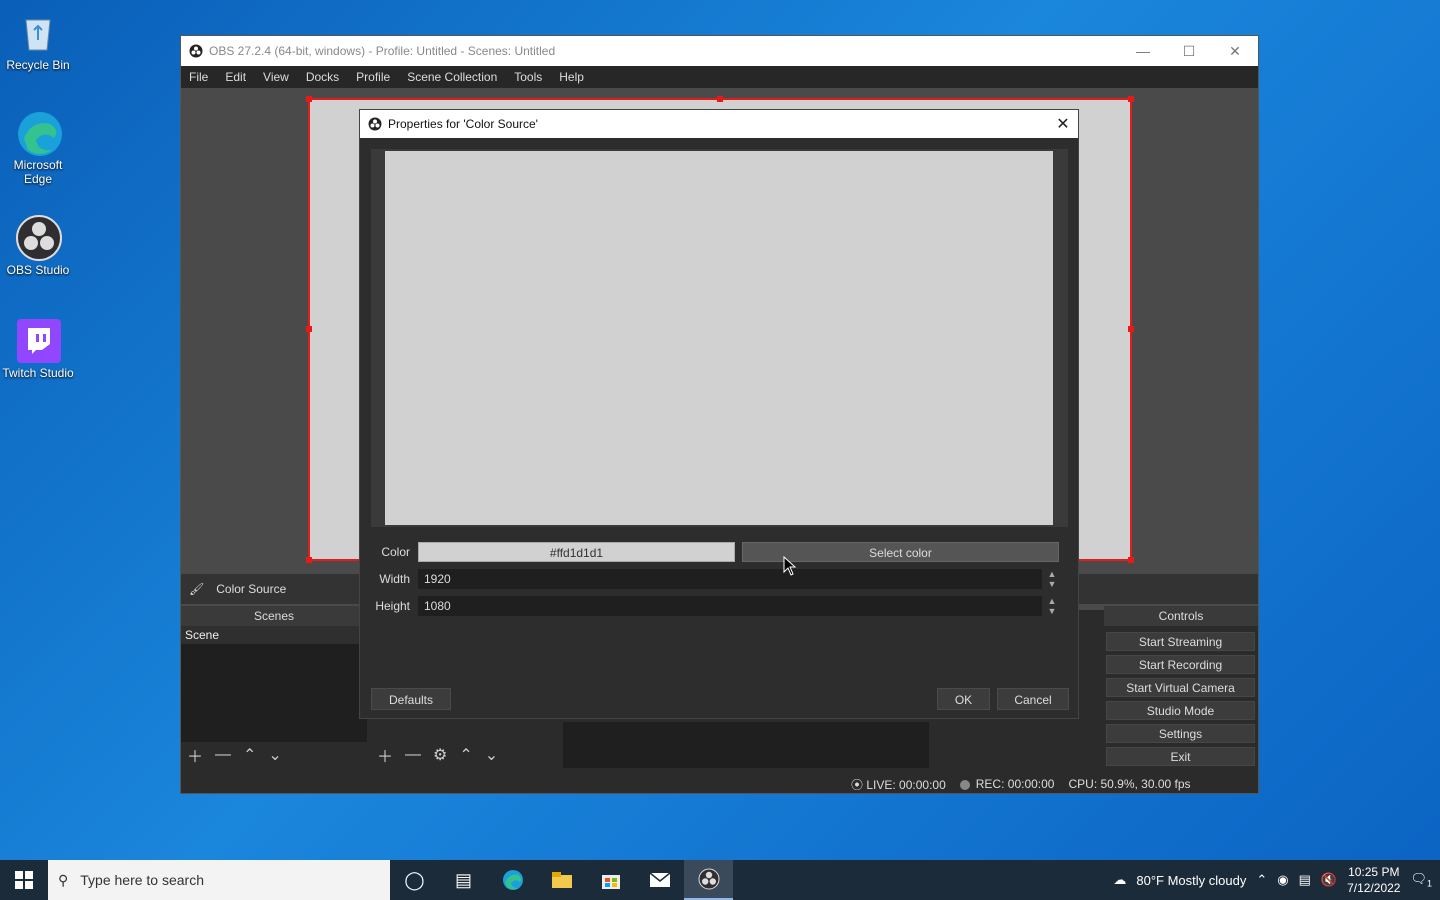 This screenshot has height=900, width=1440. I want to click on obs-studio-icon, so click(39, 238).